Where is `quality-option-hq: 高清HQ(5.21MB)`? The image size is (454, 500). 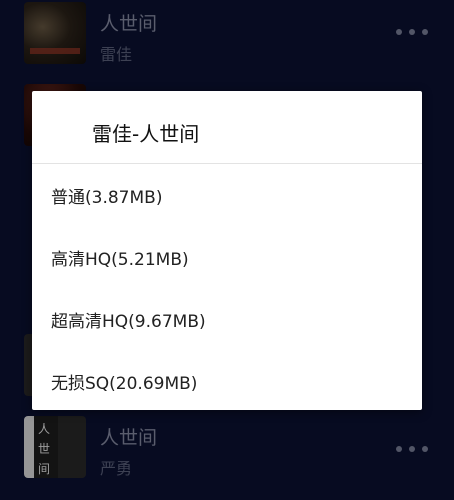
quality-option-hq: 高清HQ(5.21MB) is located at coordinates (227, 257).